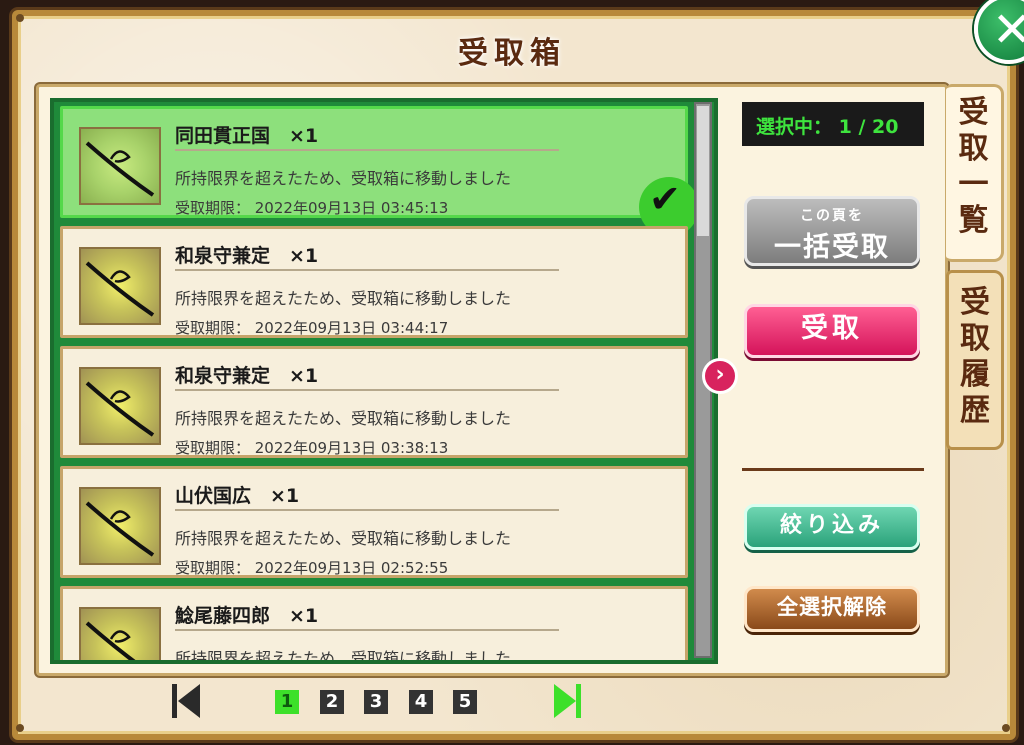 The image size is (1024, 745). I want to click on last-page-button, so click(568, 701).